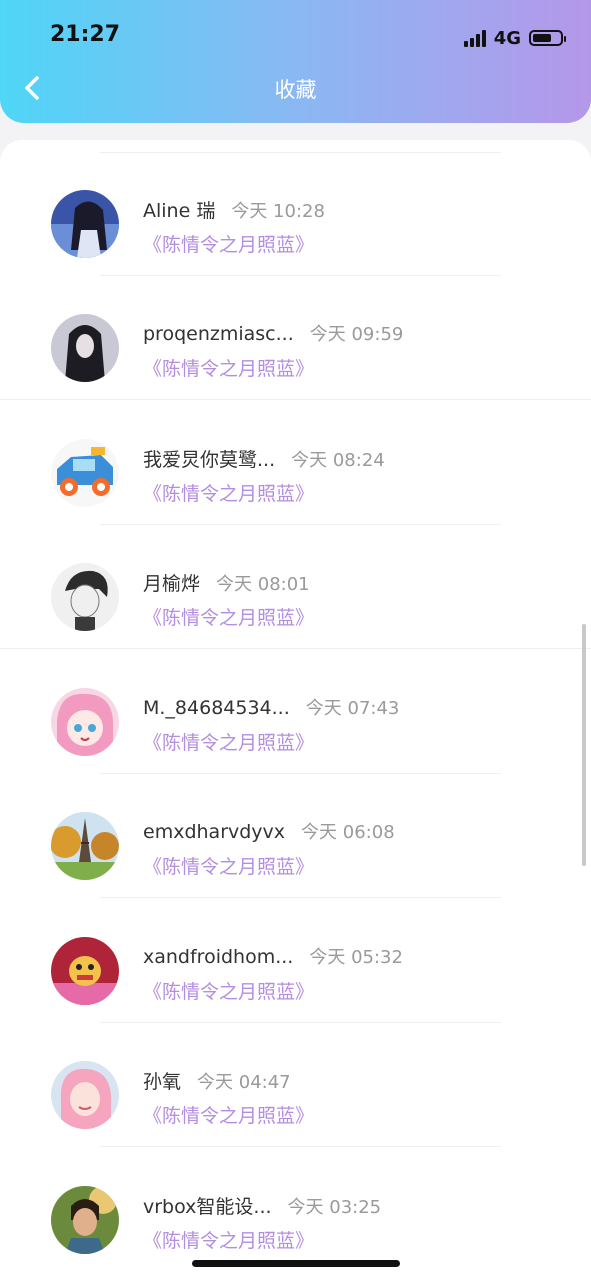  Describe the element at coordinates (507, 38) in the screenshot. I see `network-type: 4G` at that location.